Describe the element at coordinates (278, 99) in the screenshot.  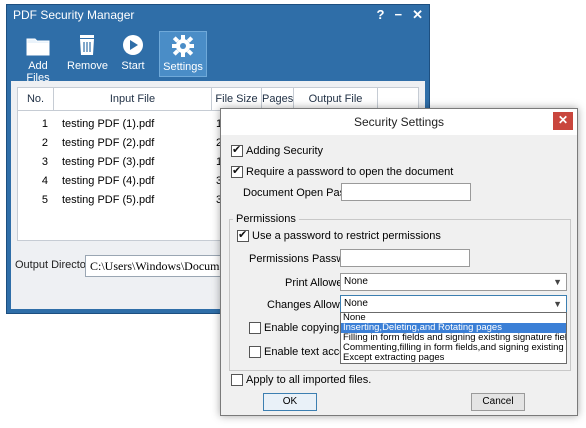
I see `col-pages: Pages` at that location.